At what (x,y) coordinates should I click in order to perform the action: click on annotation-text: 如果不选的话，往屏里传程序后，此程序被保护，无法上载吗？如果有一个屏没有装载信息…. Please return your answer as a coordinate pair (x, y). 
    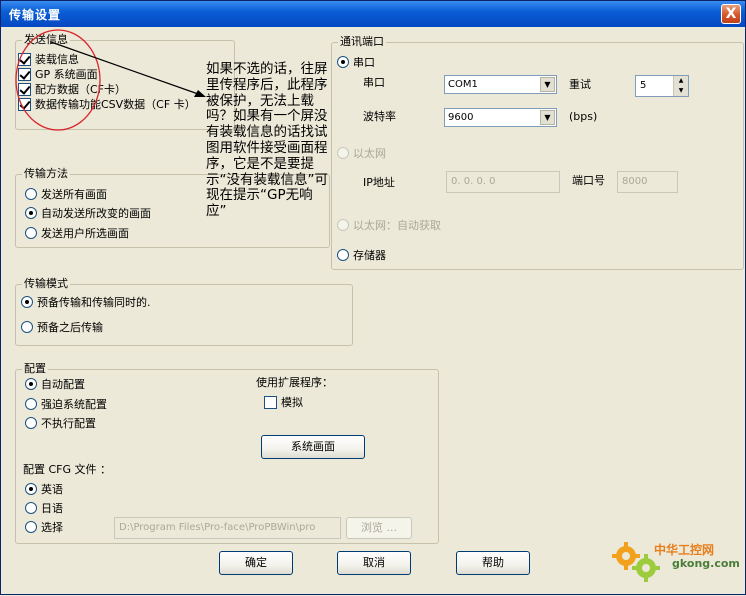
    Looking at the image, I should click on (267, 140).